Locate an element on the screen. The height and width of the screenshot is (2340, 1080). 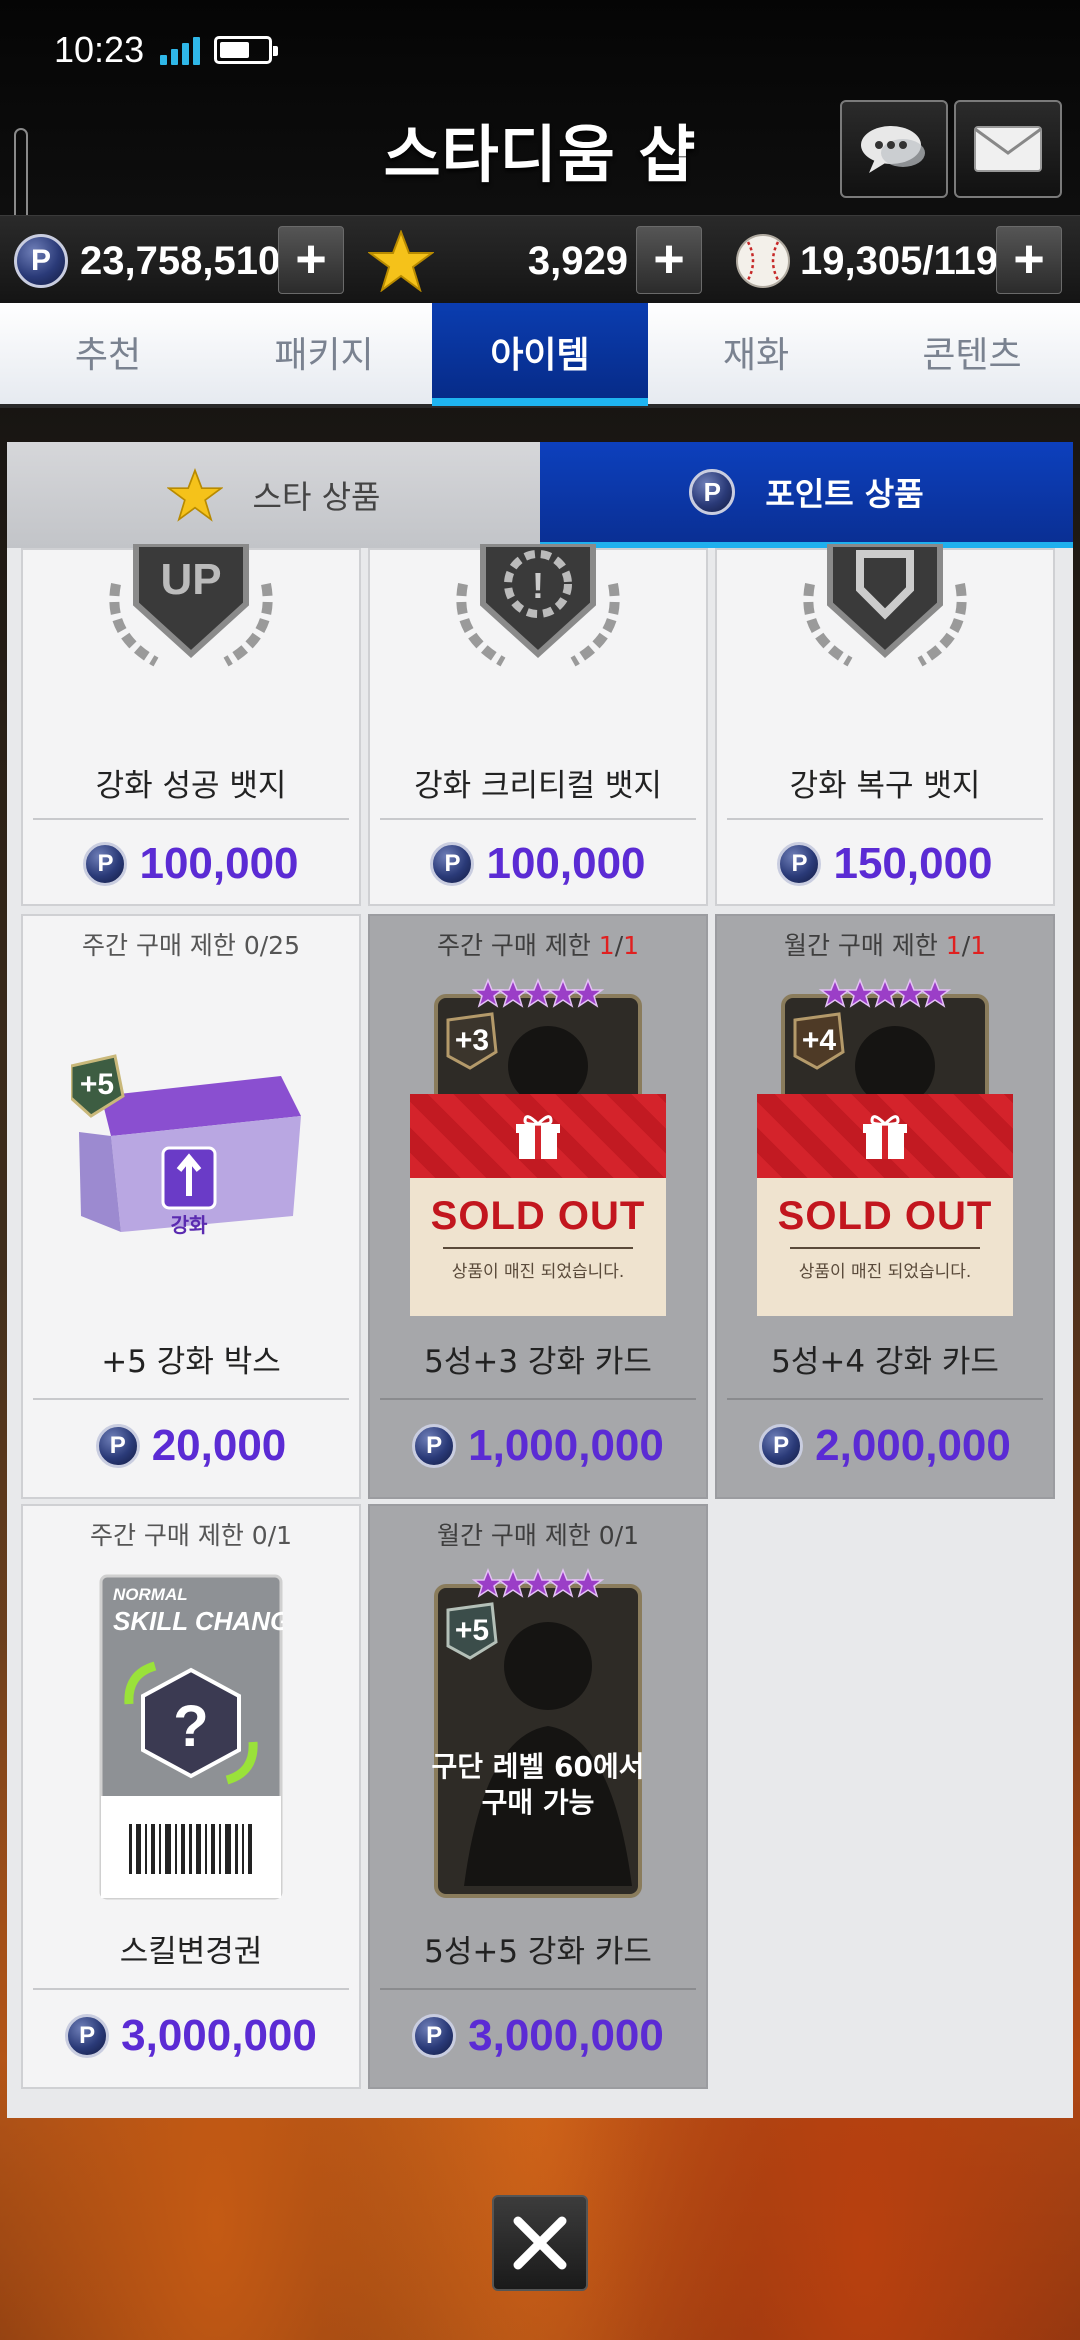
mail-button is located at coordinates (1008, 149).